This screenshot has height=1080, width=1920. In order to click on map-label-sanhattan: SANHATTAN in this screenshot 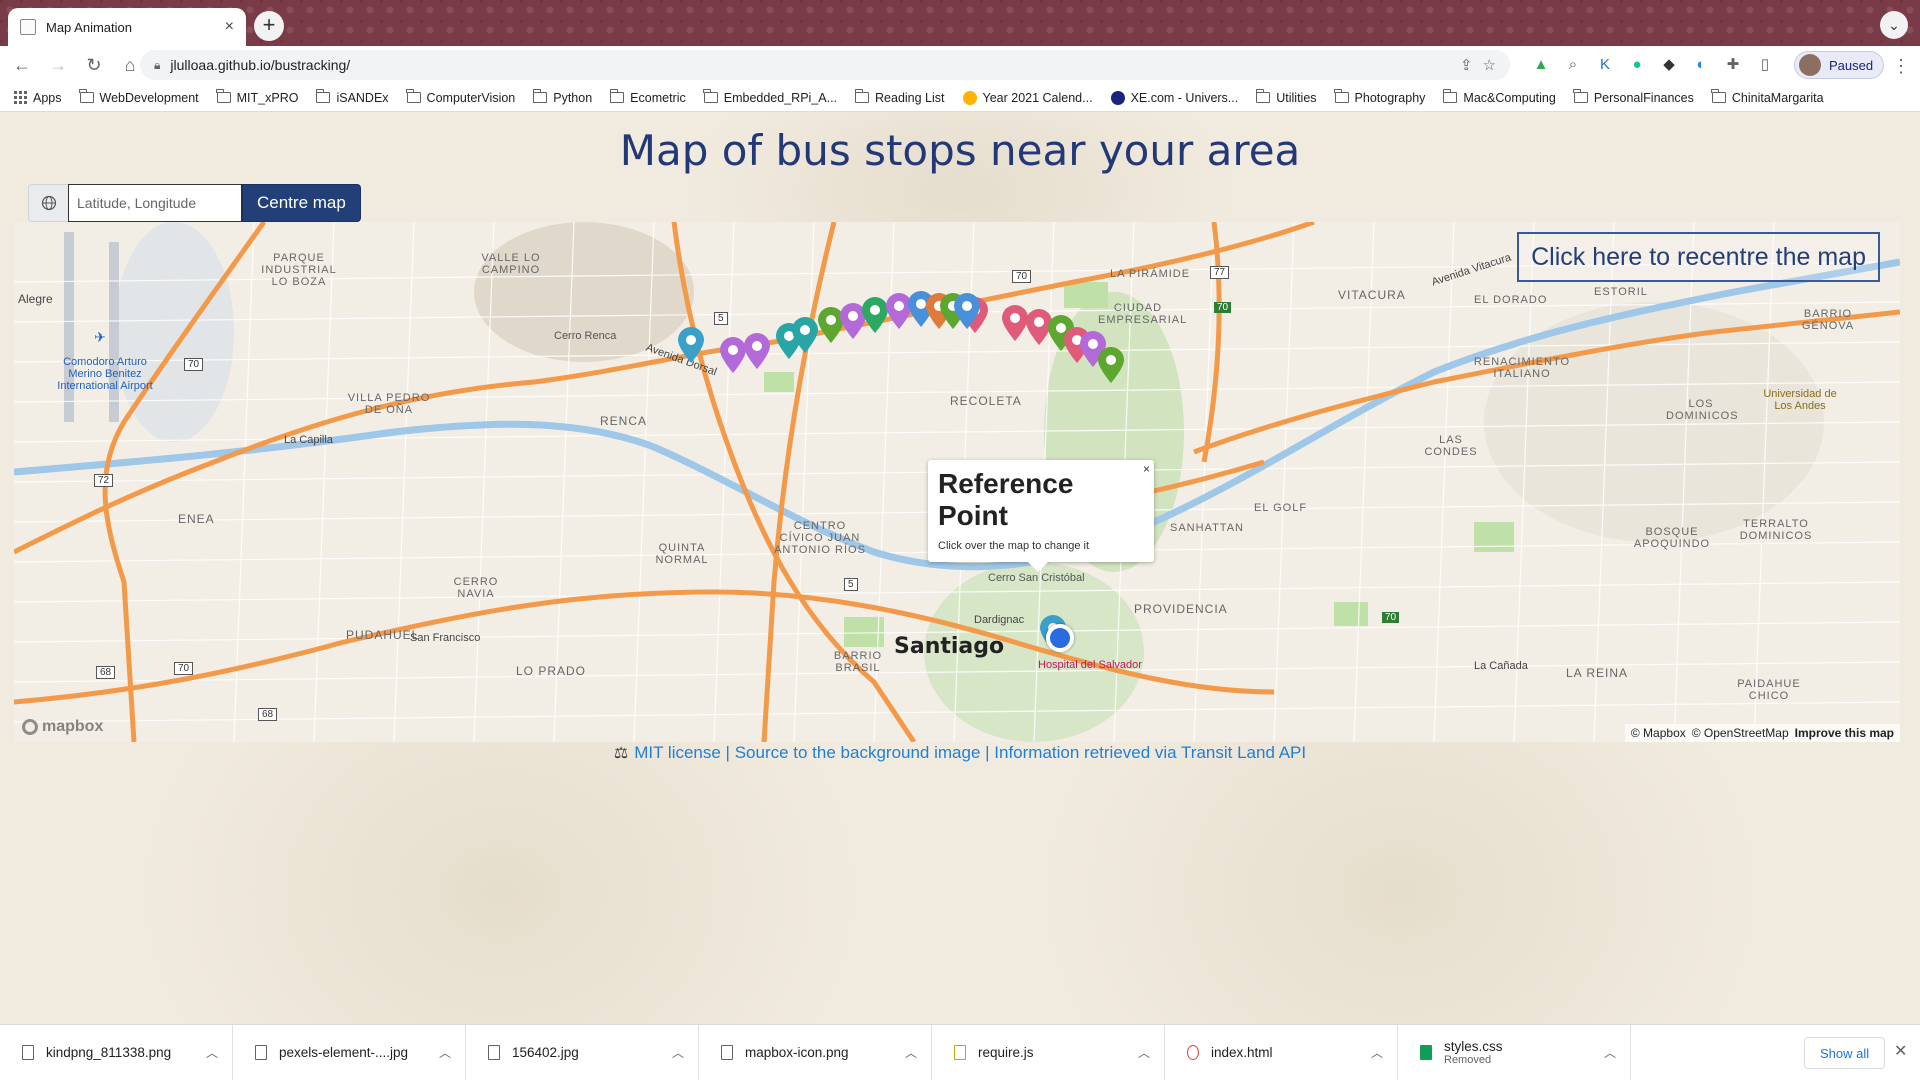, I will do `click(1207, 528)`.